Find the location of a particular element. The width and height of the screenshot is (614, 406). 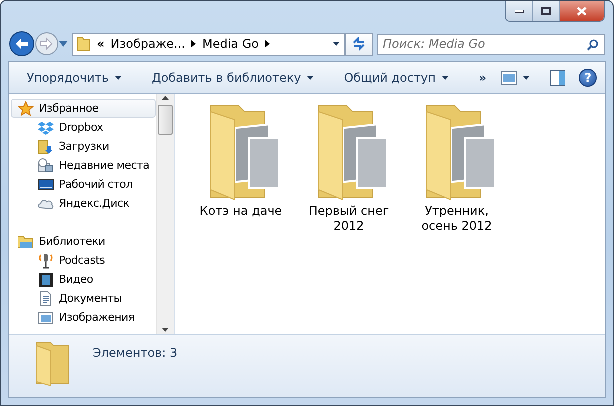

picture-icon is located at coordinates (46, 318).